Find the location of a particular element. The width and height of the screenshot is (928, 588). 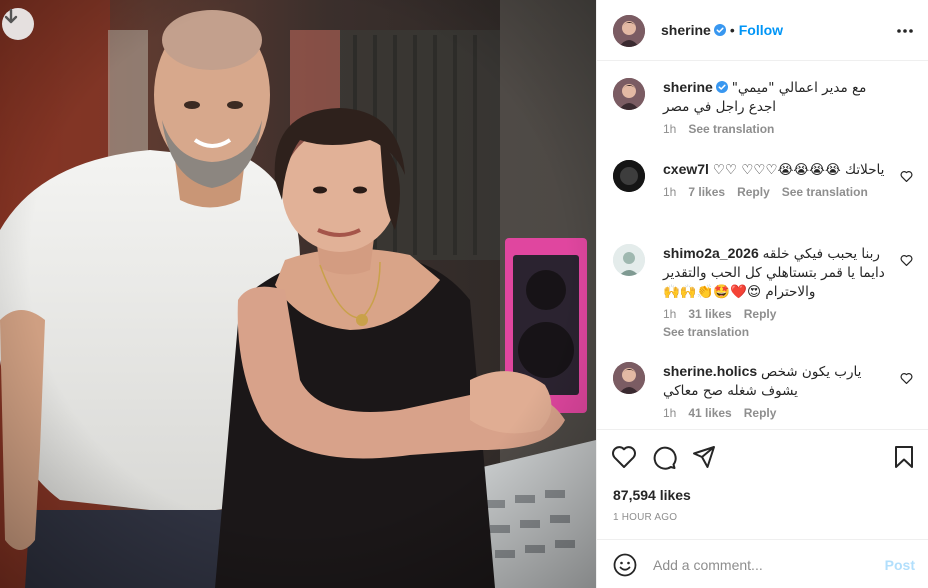

commenter-username: sherine.holics is located at coordinates (710, 371).